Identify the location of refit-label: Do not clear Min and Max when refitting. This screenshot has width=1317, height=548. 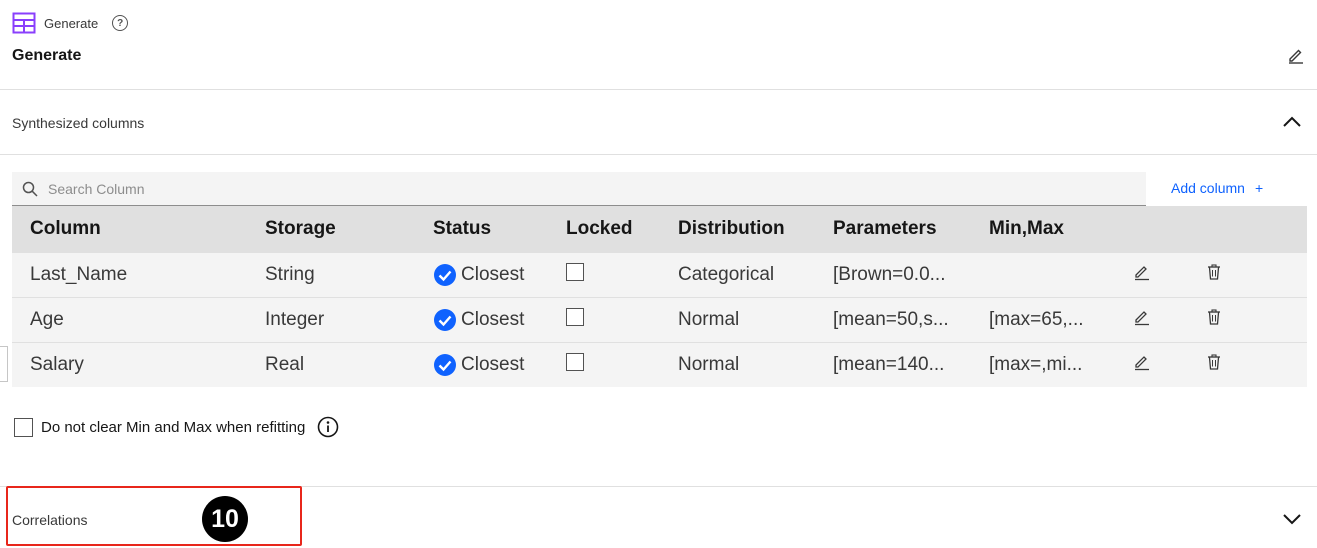
(173, 427).